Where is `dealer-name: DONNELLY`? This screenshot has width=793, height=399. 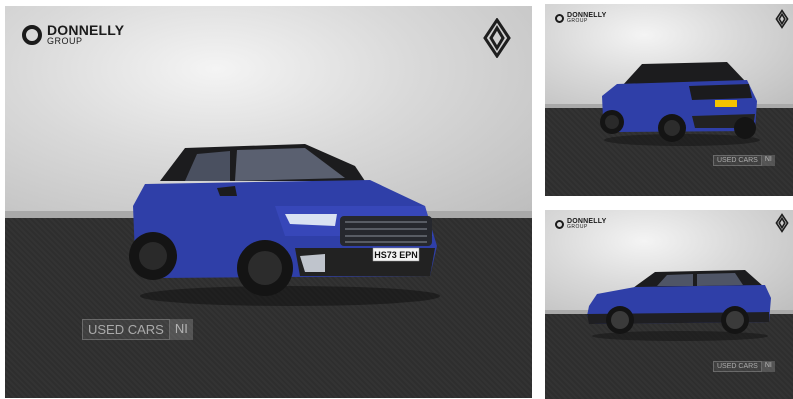
dealer-name: DONNELLY is located at coordinates (86, 30).